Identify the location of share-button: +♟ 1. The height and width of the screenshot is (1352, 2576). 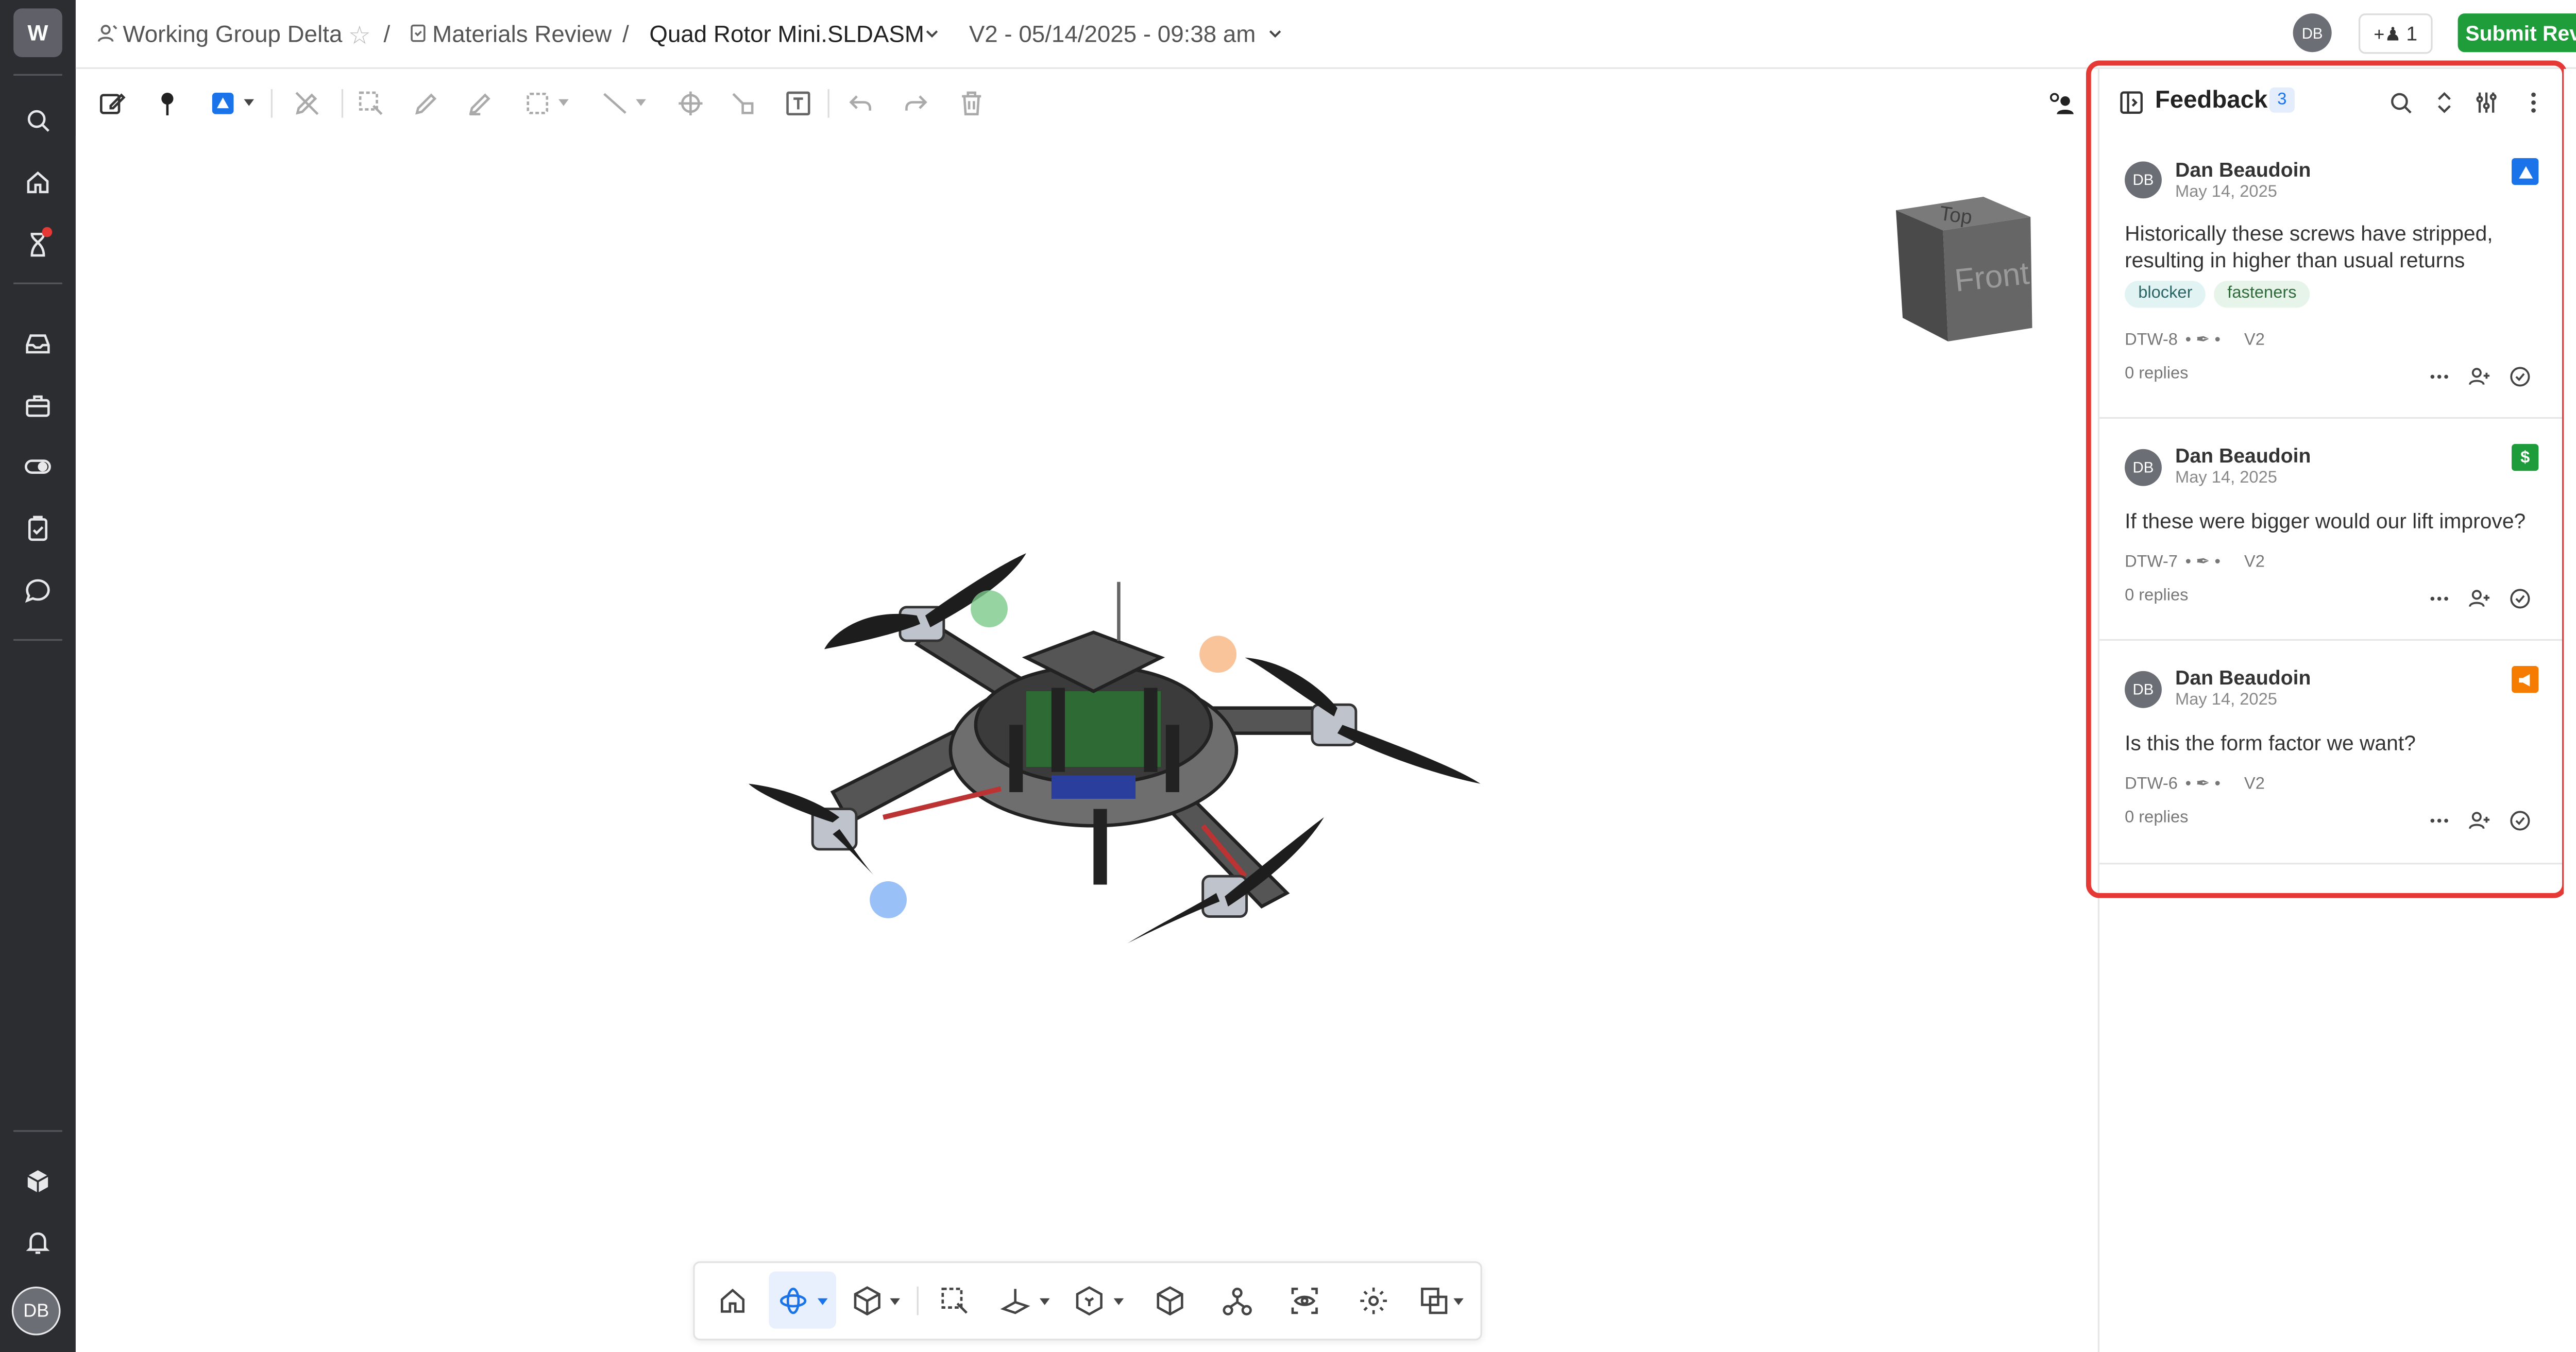
(2395, 33).